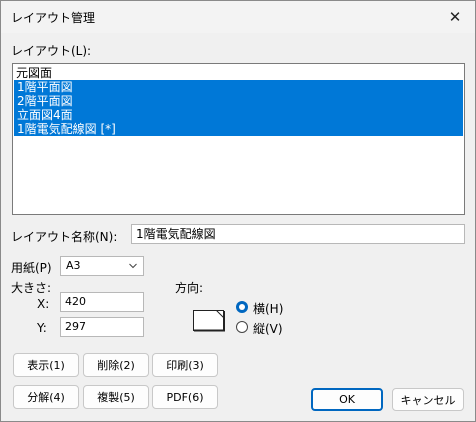 Image resolution: width=476 pixels, height=422 pixels. Describe the element at coordinates (73, 265) in the screenshot. I see `paper-select-value: A3` at that location.